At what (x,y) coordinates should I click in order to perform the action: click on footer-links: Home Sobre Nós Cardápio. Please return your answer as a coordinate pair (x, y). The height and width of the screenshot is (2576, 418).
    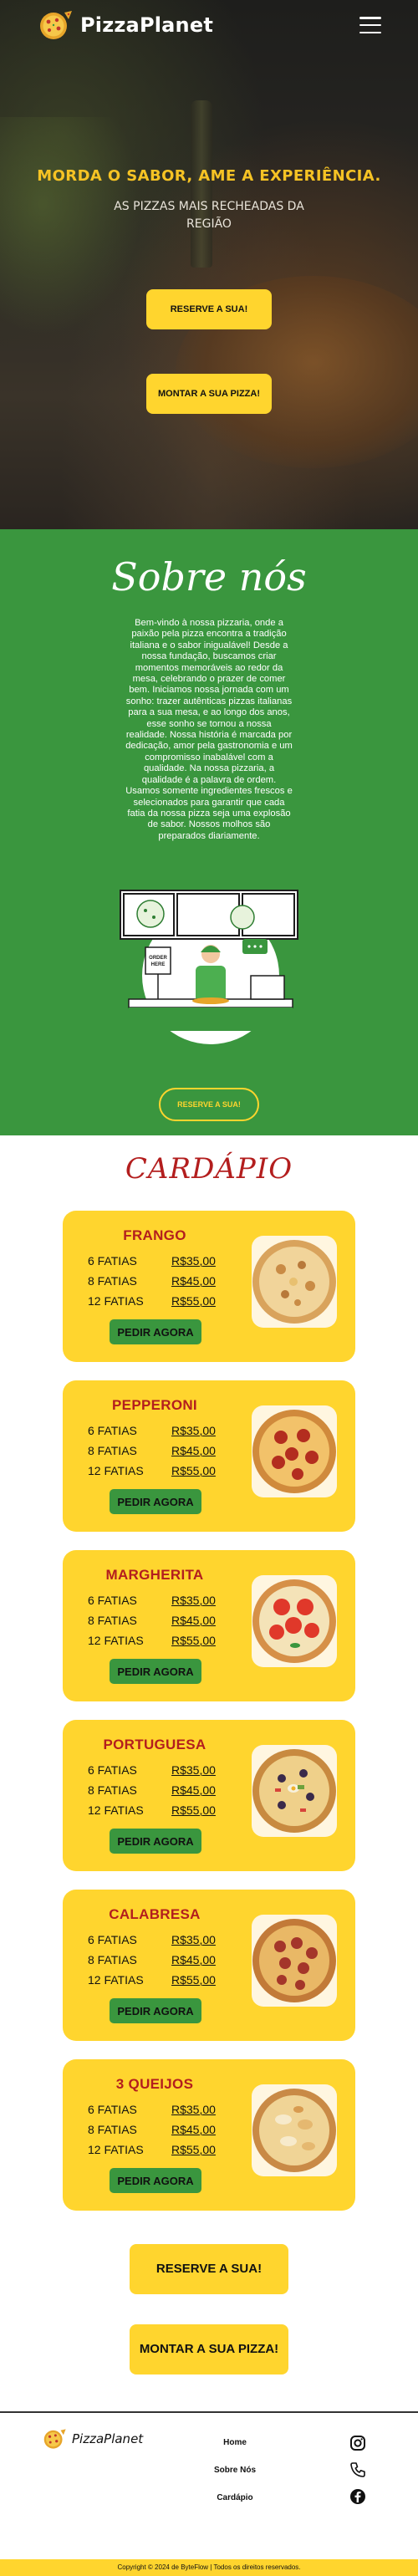
    Looking at the image, I should click on (235, 2479).